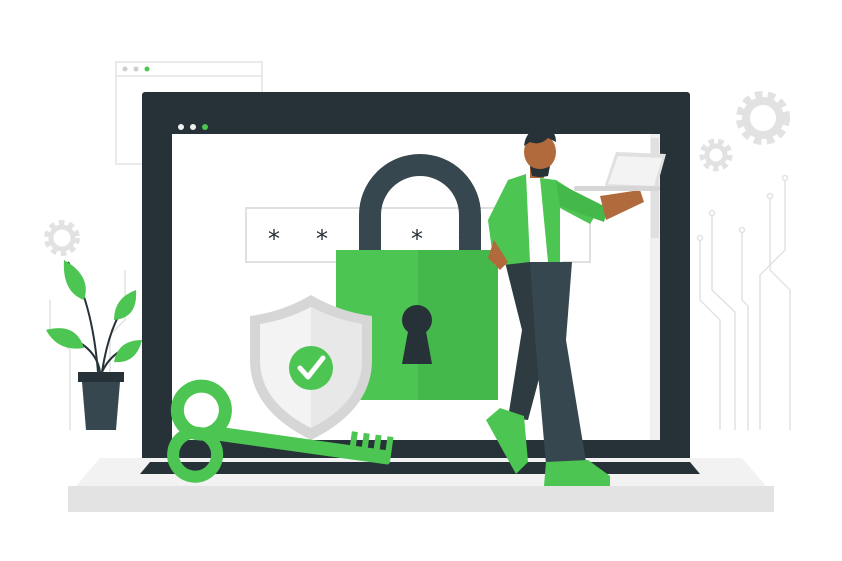  What do you see at coordinates (311, 368) in the screenshot?
I see `checkmark-icon` at bounding box center [311, 368].